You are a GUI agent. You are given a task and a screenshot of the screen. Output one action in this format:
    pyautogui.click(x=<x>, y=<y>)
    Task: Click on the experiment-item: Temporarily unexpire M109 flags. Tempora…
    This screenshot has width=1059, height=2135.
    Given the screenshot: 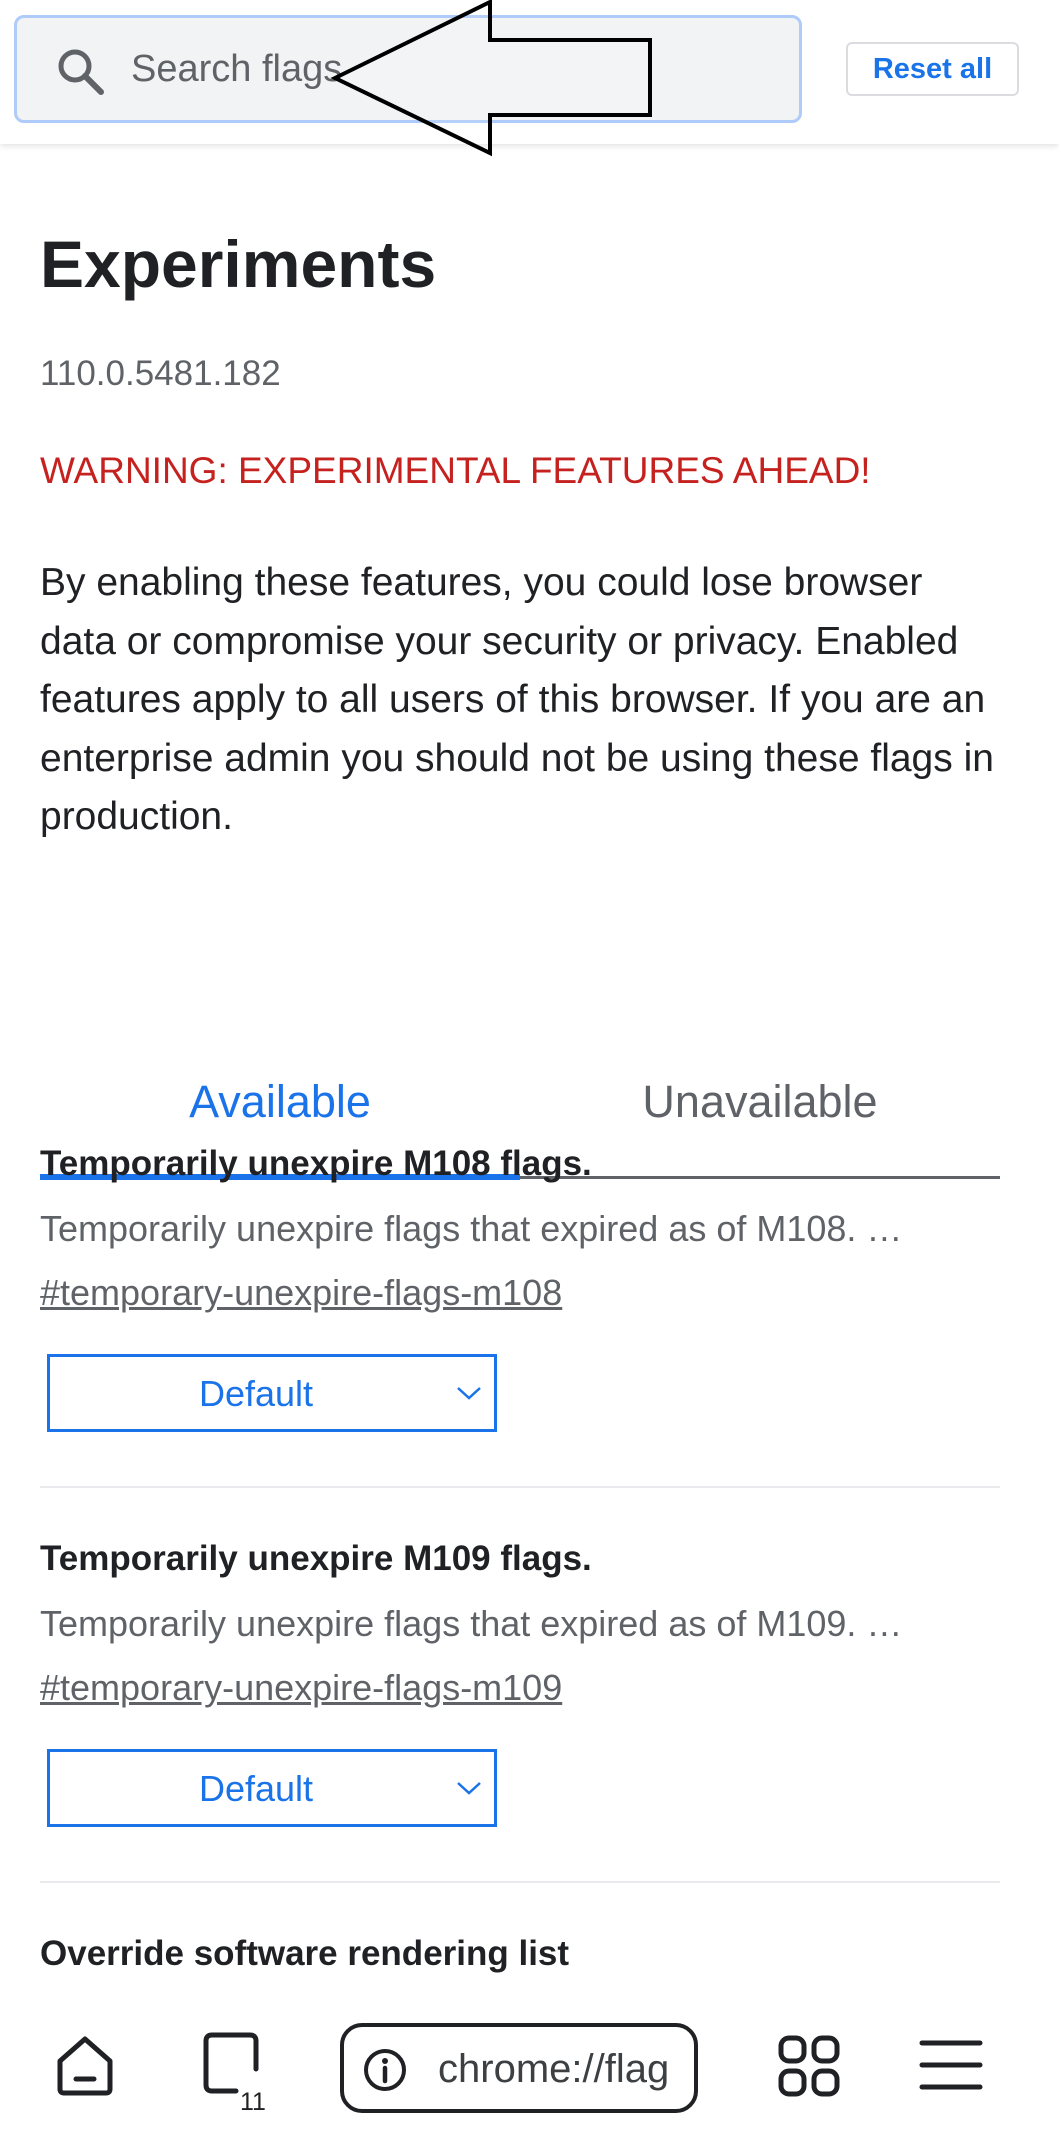 What is the action you would take?
    pyautogui.click(x=520, y=1709)
    